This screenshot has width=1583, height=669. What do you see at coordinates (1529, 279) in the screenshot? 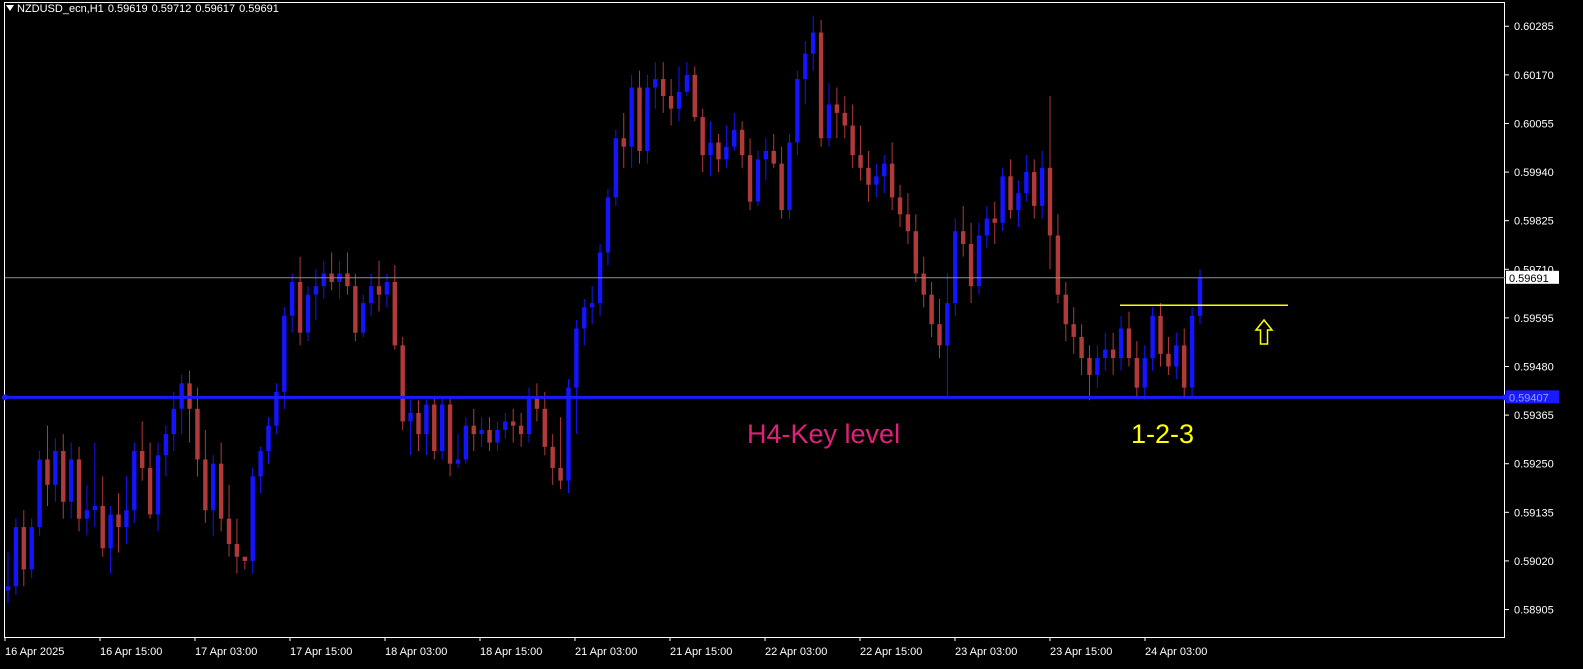
I see `current-price-value: 0.59691` at bounding box center [1529, 279].